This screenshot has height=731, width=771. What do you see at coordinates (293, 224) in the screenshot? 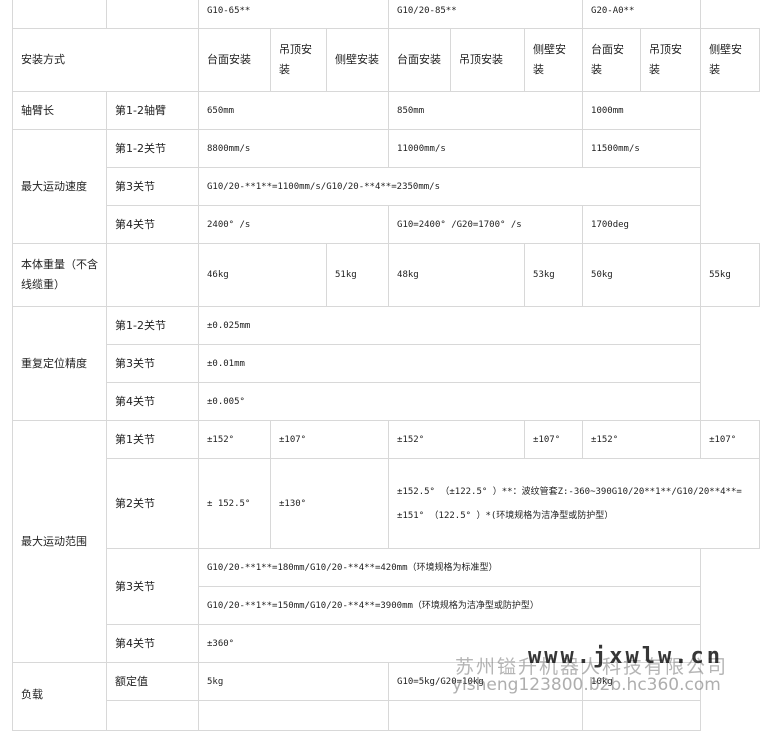
I see `value-cell: 2400° /s` at bounding box center [293, 224].